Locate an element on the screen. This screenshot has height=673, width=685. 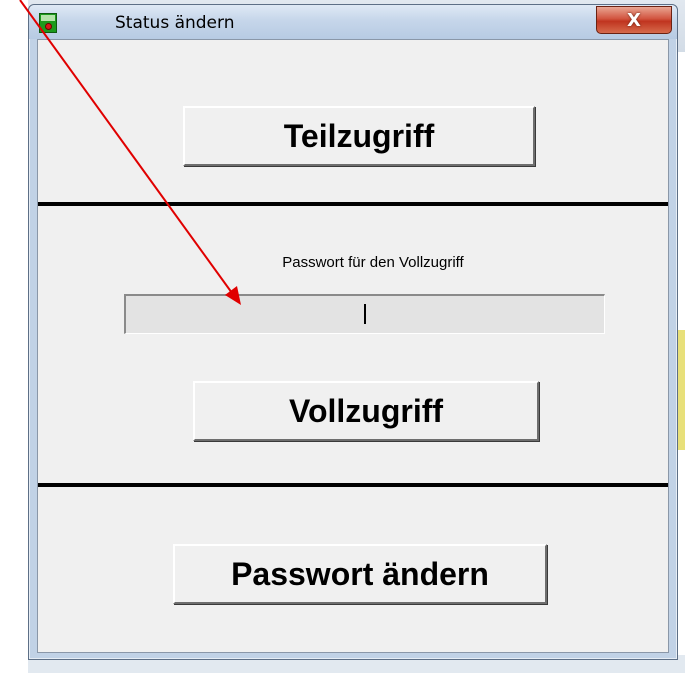
text-caret is located at coordinates (365, 314).